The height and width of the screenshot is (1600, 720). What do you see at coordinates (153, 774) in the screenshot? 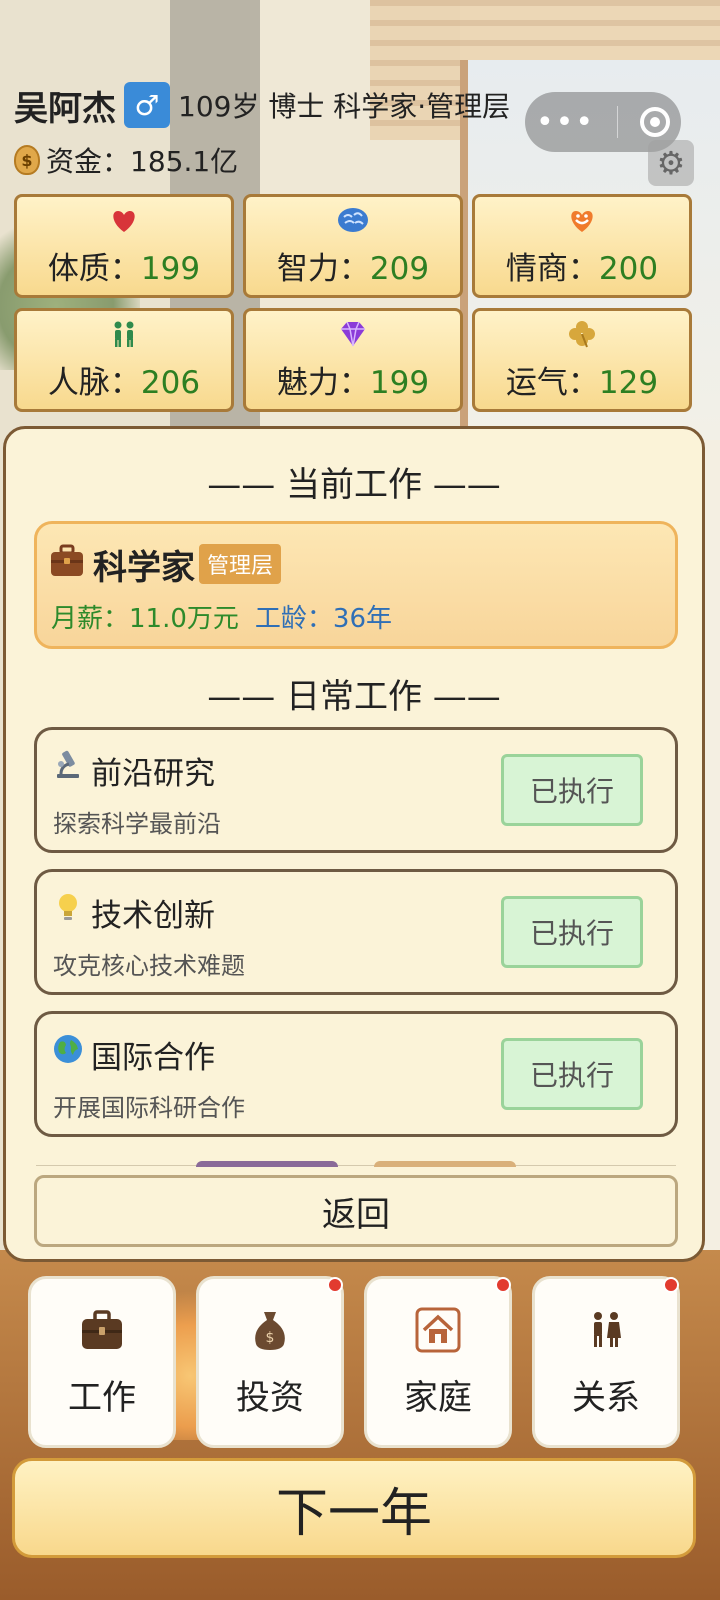
I see `task-title: 前沿研究` at bounding box center [153, 774].